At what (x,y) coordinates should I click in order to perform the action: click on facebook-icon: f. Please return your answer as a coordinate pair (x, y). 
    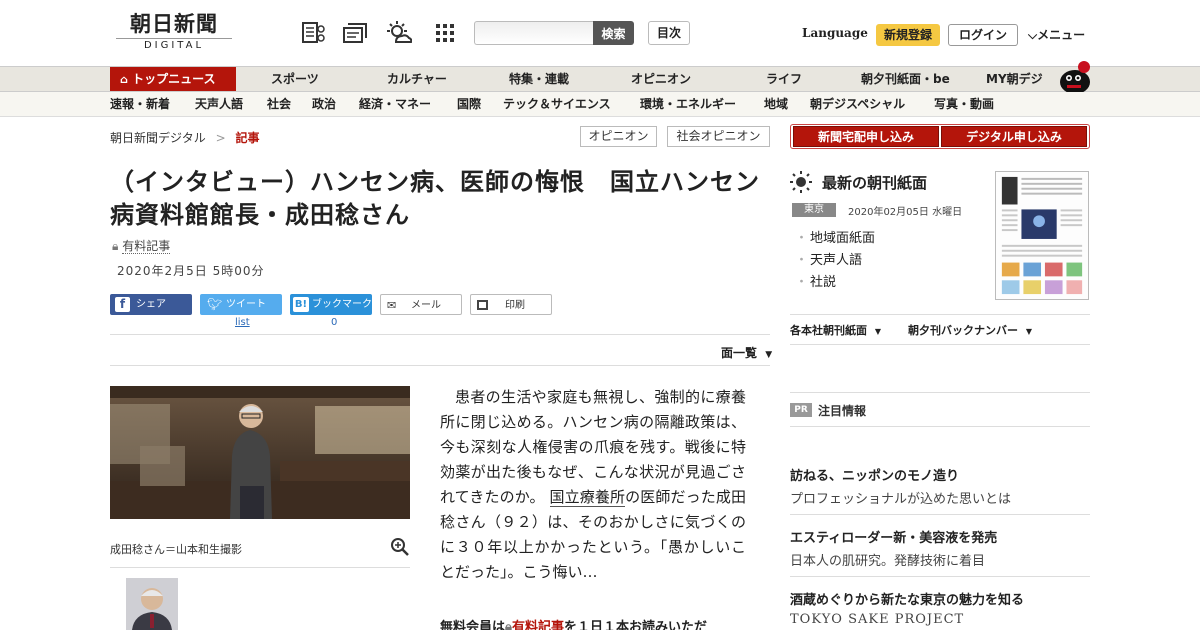
    Looking at the image, I should click on (122, 304).